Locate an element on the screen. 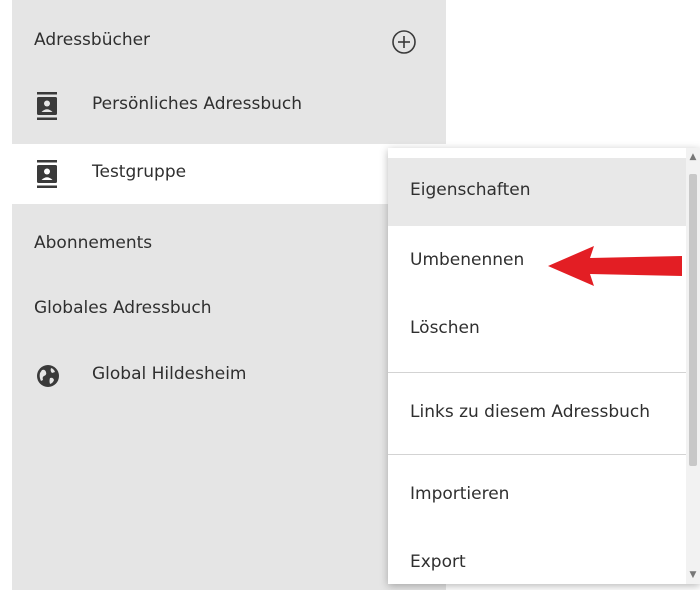  menu-item-links-zu-diesem-adressbuch: Links zu diesem Adressbuch is located at coordinates (537, 414).